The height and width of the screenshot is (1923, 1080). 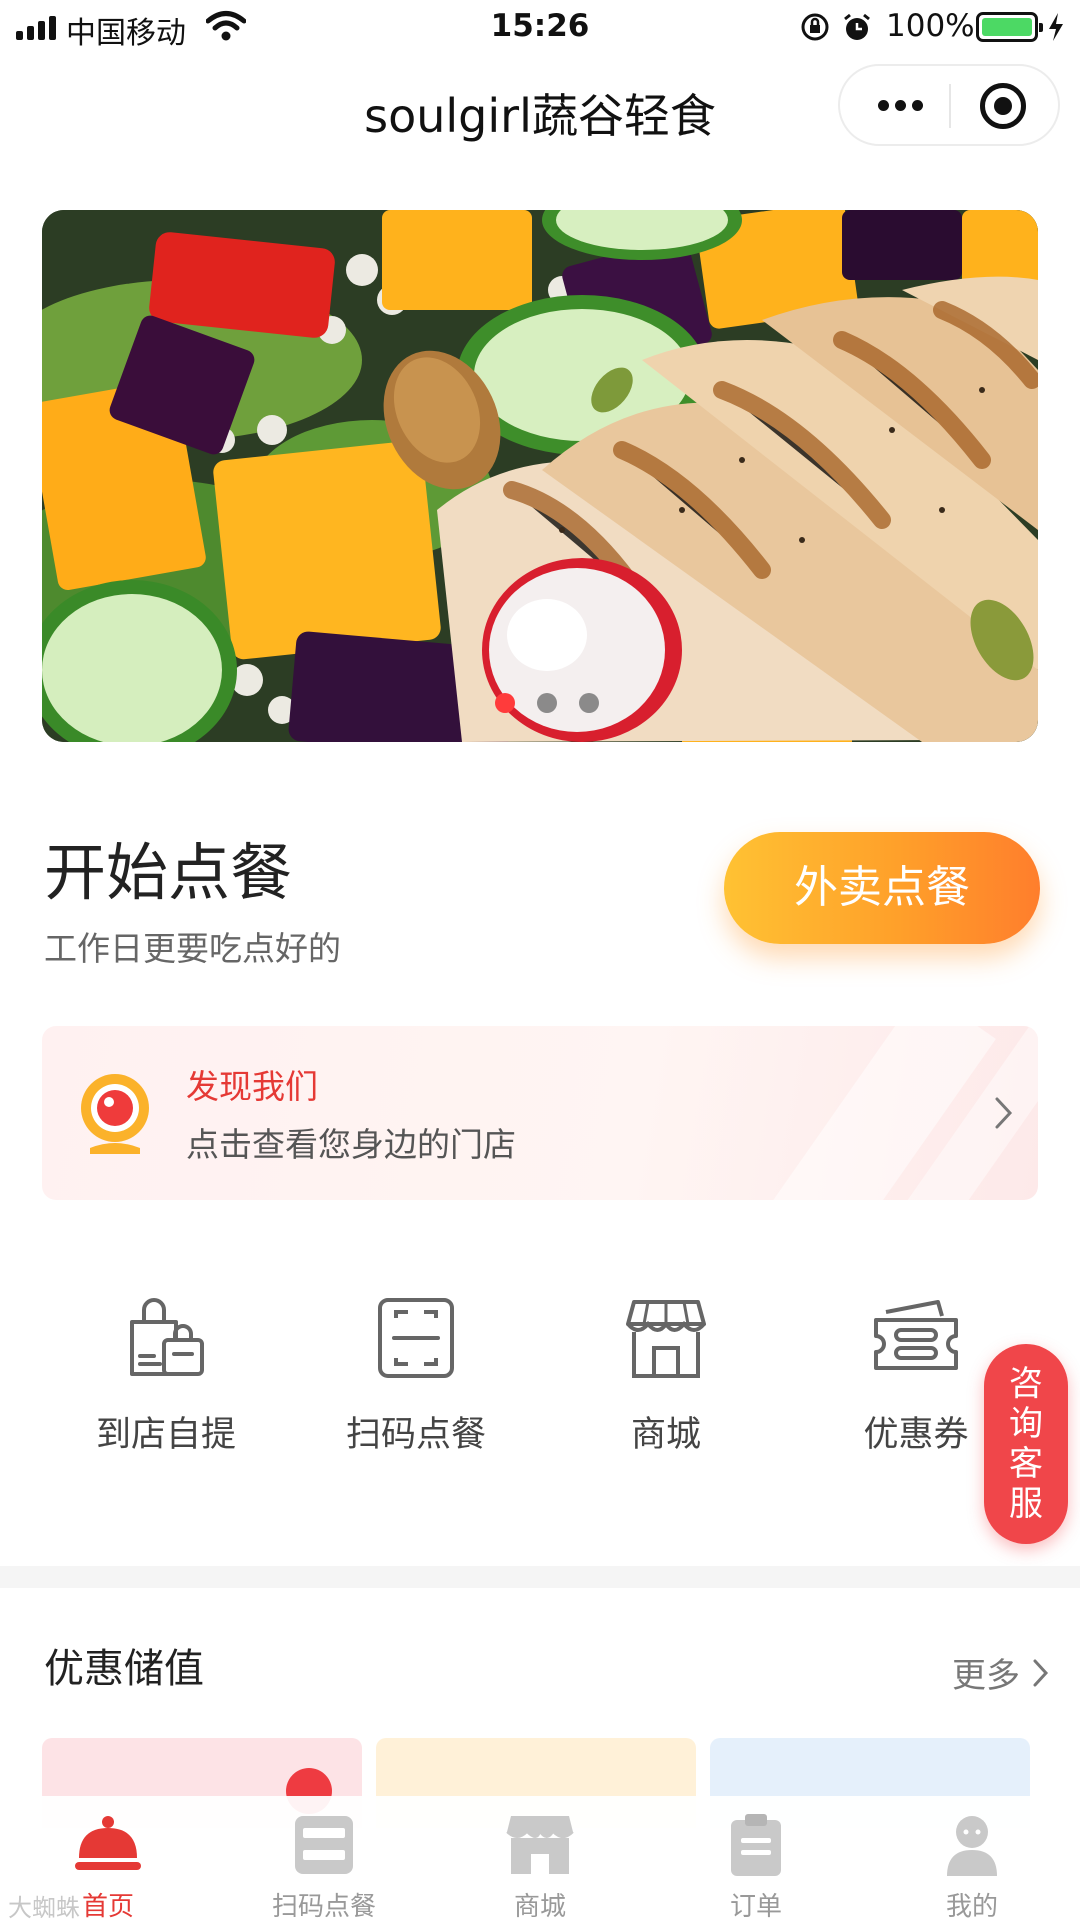 I want to click on menu-item-label: 扫码点餐, so click(x=415, y=1435).